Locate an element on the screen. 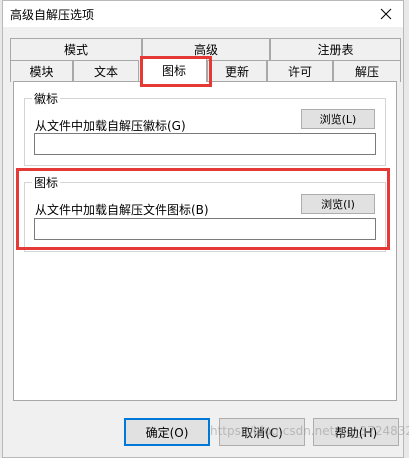 This screenshot has height=458, width=409. tab-advanced: 高级 is located at coordinates (206, 49).